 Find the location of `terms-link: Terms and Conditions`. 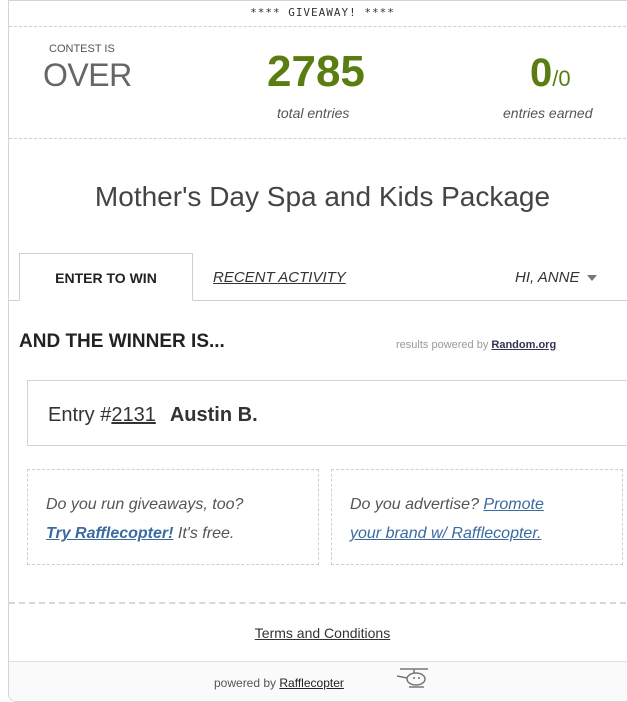

terms-link: Terms and Conditions is located at coordinates (318, 633).